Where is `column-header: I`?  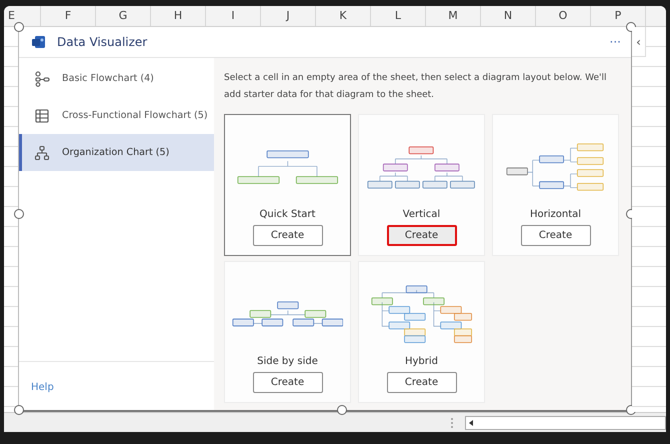
column-header: I is located at coordinates (233, 16).